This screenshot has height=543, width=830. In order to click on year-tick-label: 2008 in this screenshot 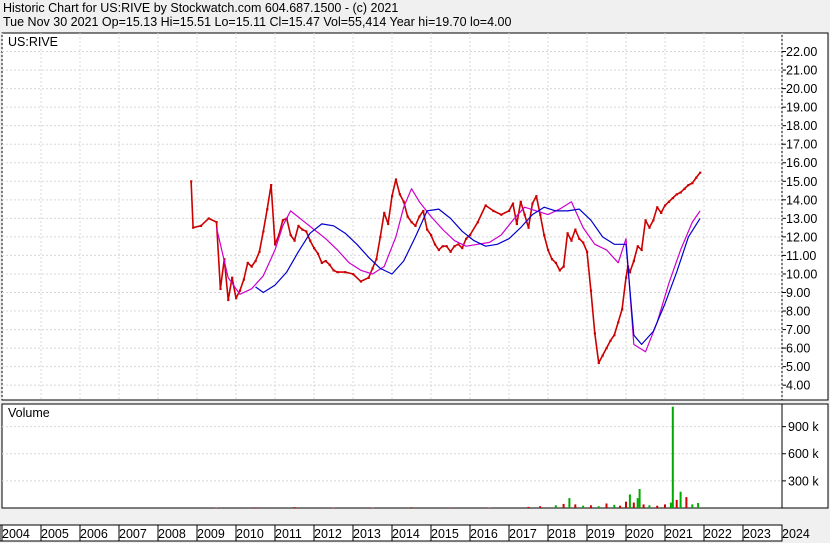, I will do `click(172, 534)`.